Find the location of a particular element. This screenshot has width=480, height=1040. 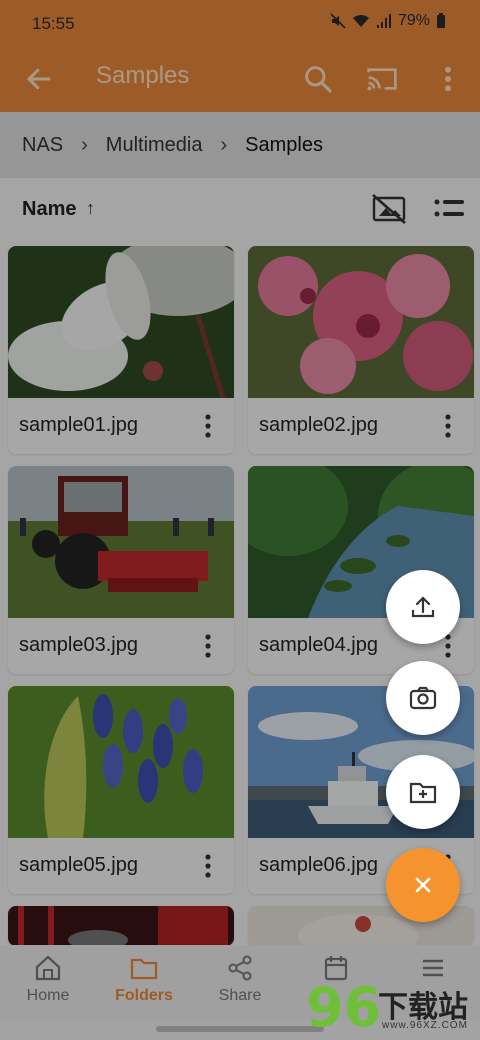

close-fab-button is located at coordinates (423, 885).